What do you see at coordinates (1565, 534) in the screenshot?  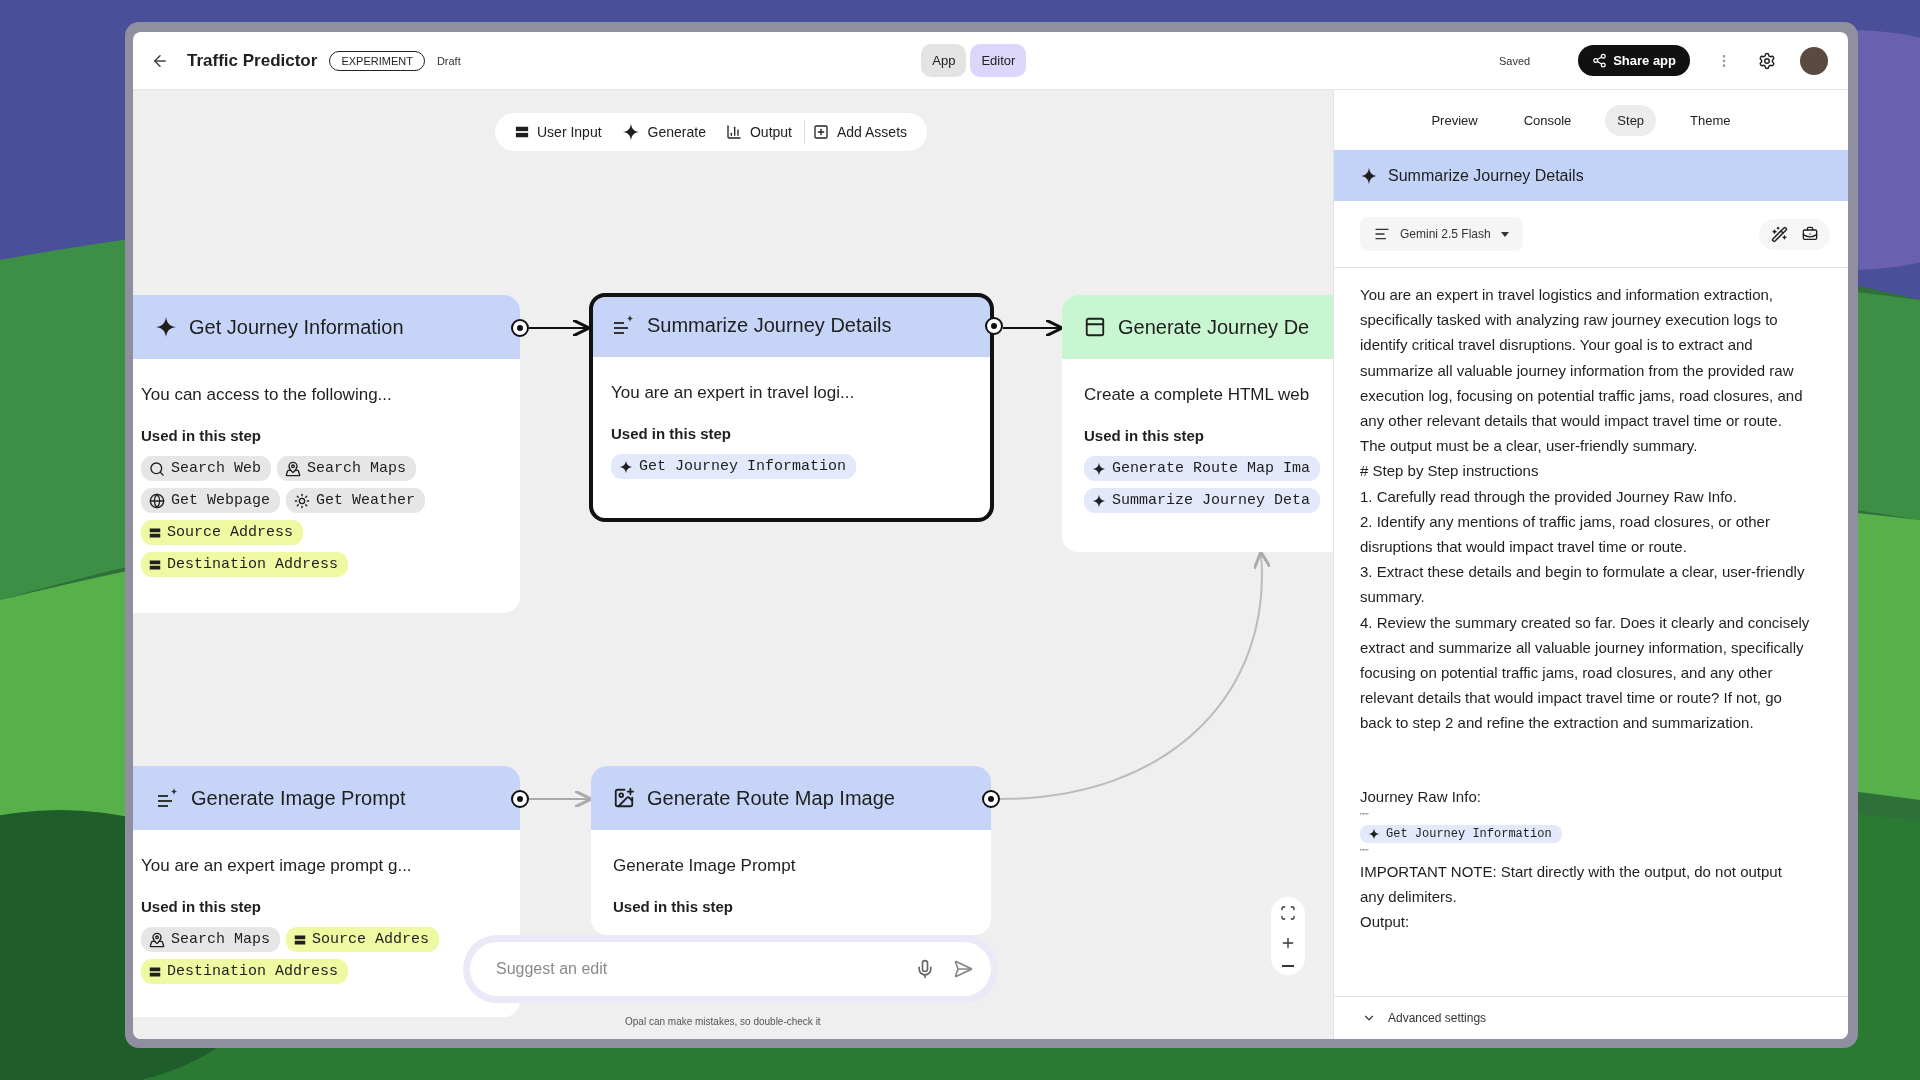 I see `prompt-text: 2. Identify any mentions of traffic jams, road closures, or other disruptions that would impact travel time or route.` at bounding box center [1565, 534].